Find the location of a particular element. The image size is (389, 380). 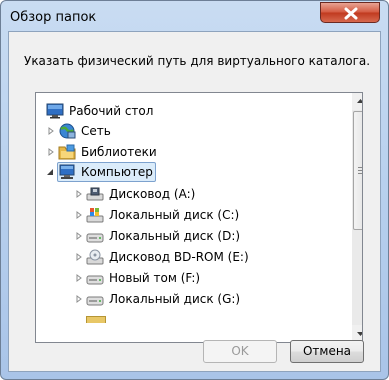

tree-item-drive-f: Новый том (F:) is located at coordinates (194, 278).